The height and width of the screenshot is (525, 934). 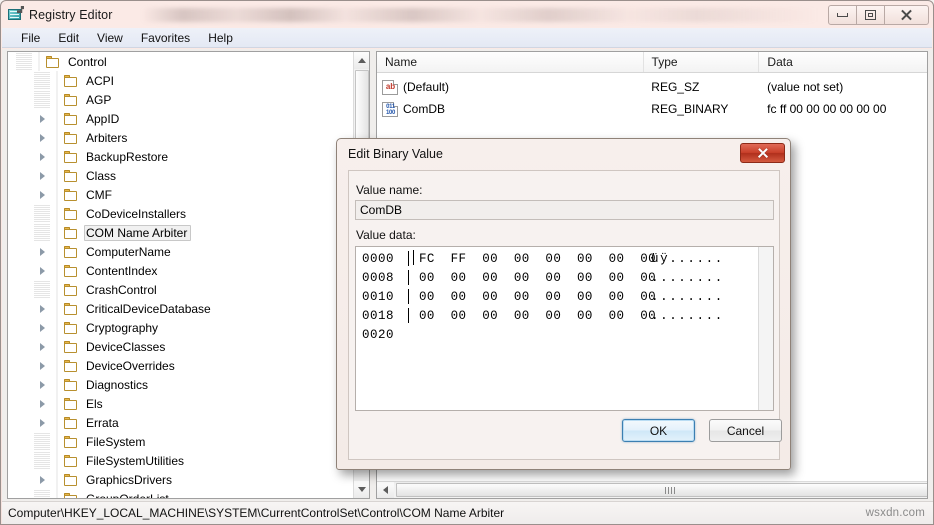 What do you see at coordinates (182, 346) in the screenshot?
I see `tree-item-deviceclasses: DeviceClasses` at bounding box center [182, 346].